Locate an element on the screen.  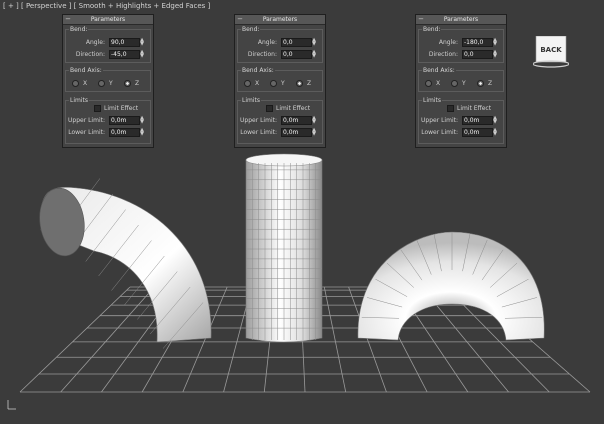
direction-field: -45,0 is located at coordinates (124, 54).